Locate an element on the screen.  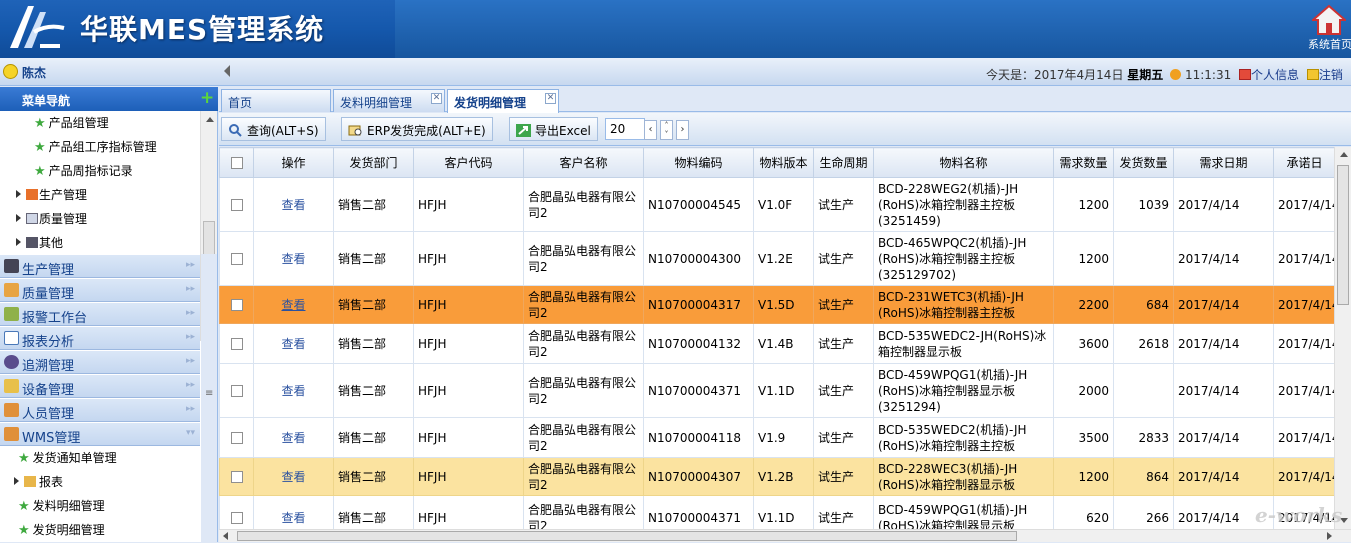
select-all-checkbox-cell is located at coordinates (236, 162).